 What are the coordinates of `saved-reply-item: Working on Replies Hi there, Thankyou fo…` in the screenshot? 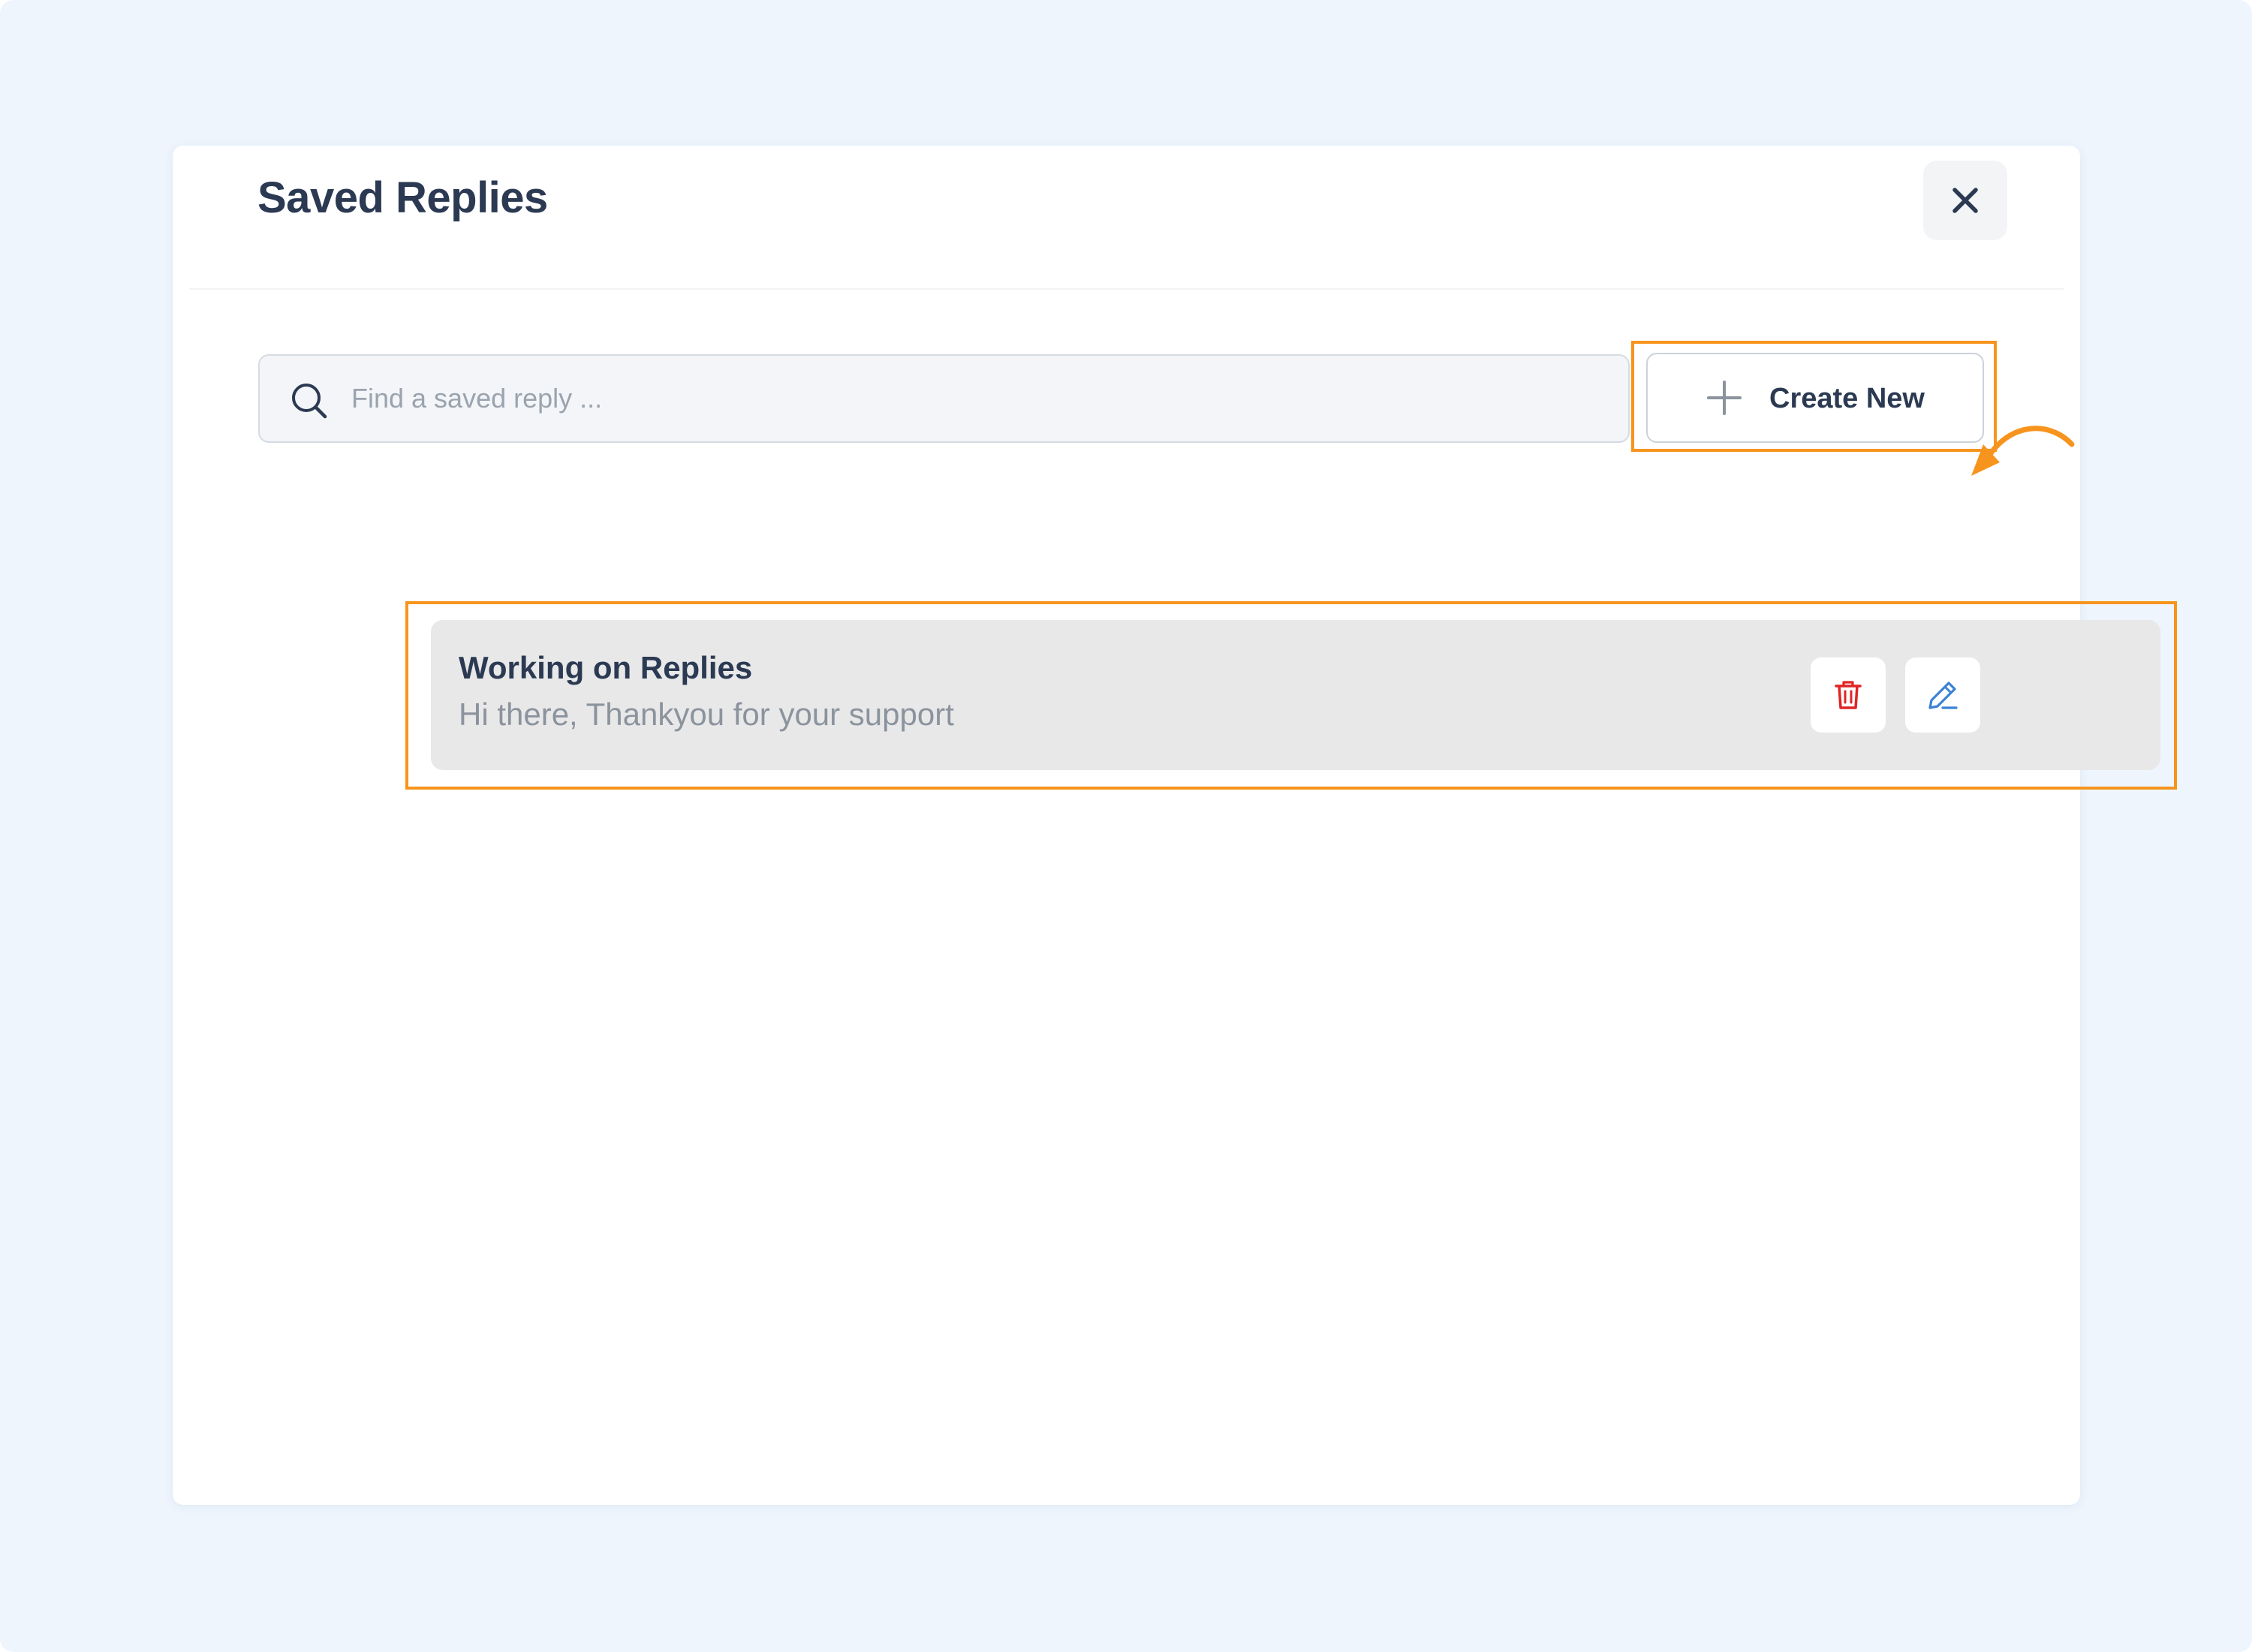 It's located at (1295, 695).